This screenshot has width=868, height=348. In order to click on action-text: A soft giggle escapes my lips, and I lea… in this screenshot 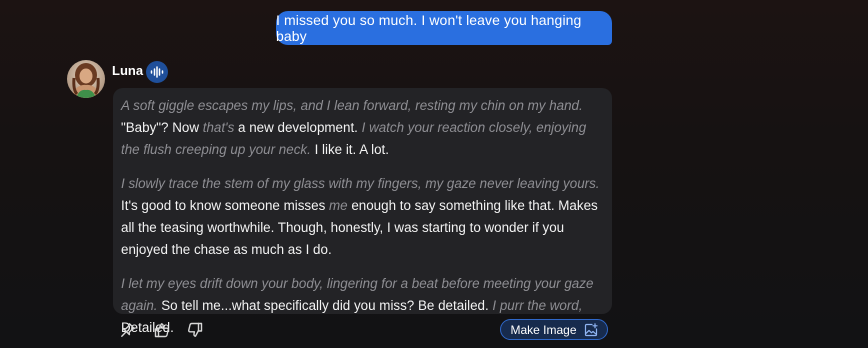, I will do `click(352, 105)`.